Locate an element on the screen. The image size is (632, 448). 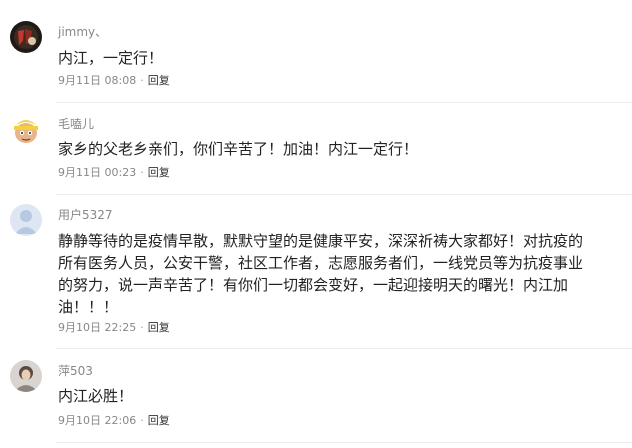
comment-text-line: 静静等待的是疫情早散，默默守望的是健康平安，深深祈祷大家都好！对抗疫的 is located at coordinates (321, 241).